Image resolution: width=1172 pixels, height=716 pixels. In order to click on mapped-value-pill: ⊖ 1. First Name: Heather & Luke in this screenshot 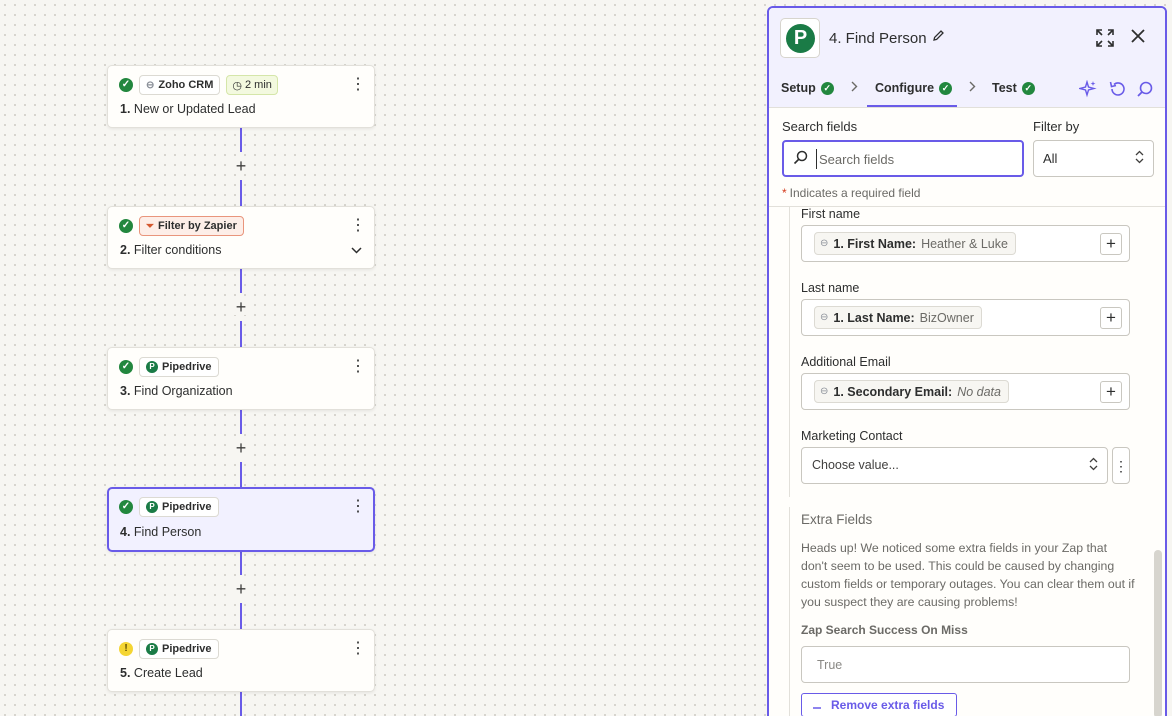, I will do `click(915, 243)`.